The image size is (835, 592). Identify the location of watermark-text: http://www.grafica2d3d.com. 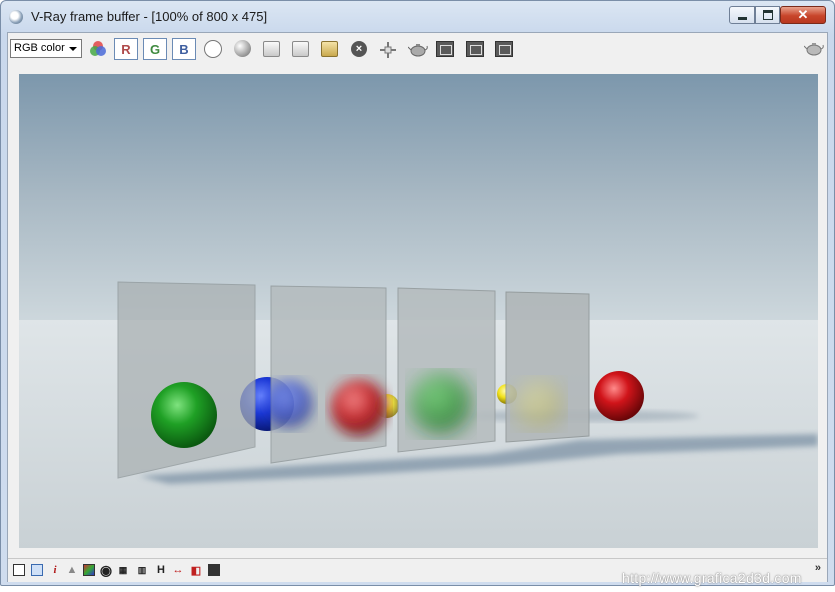
(712, 578).